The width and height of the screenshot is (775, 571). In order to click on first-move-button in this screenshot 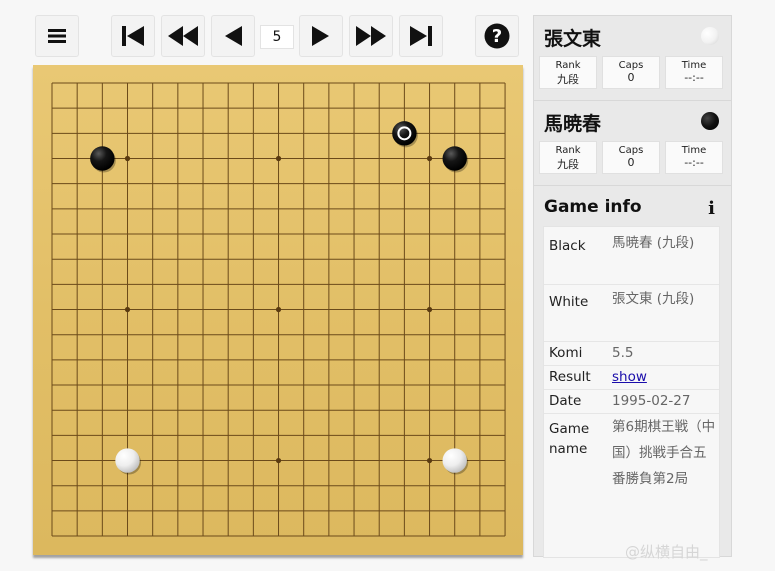, I will do `click(133, 36)`.